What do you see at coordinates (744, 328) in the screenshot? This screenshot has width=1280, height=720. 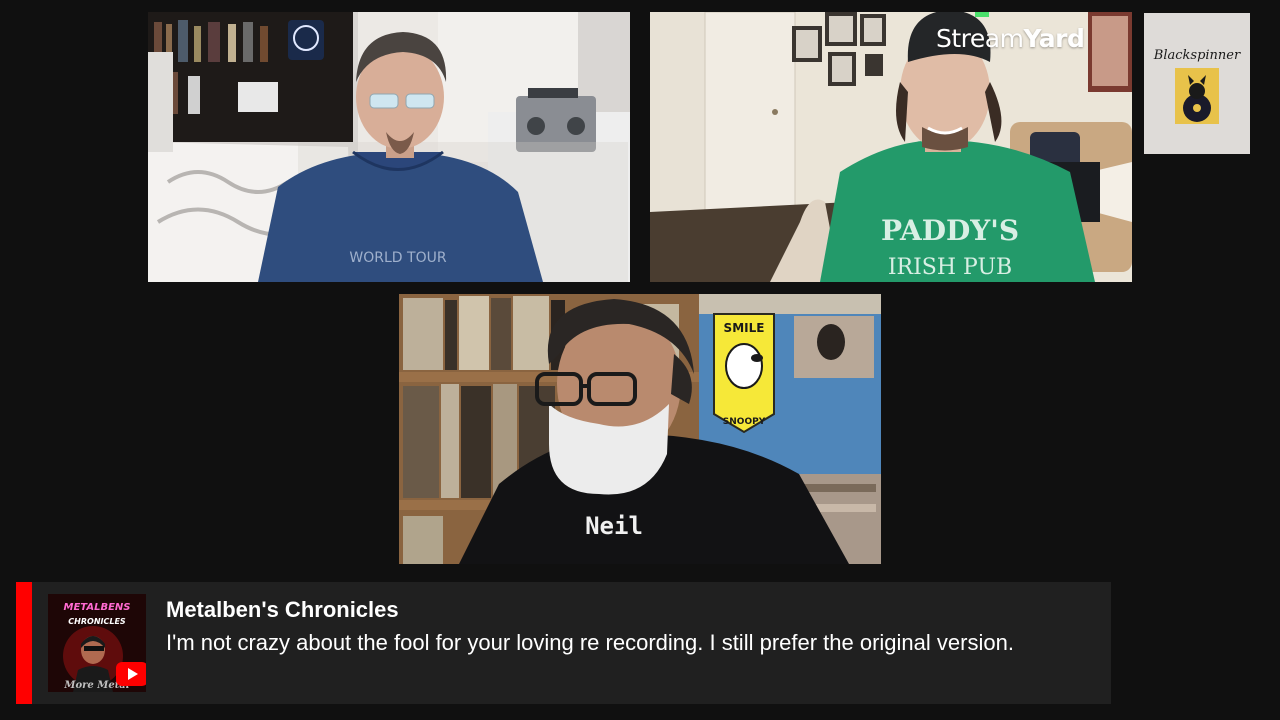 I see `svg-text: SMILE` at bounding box center [744, 328].